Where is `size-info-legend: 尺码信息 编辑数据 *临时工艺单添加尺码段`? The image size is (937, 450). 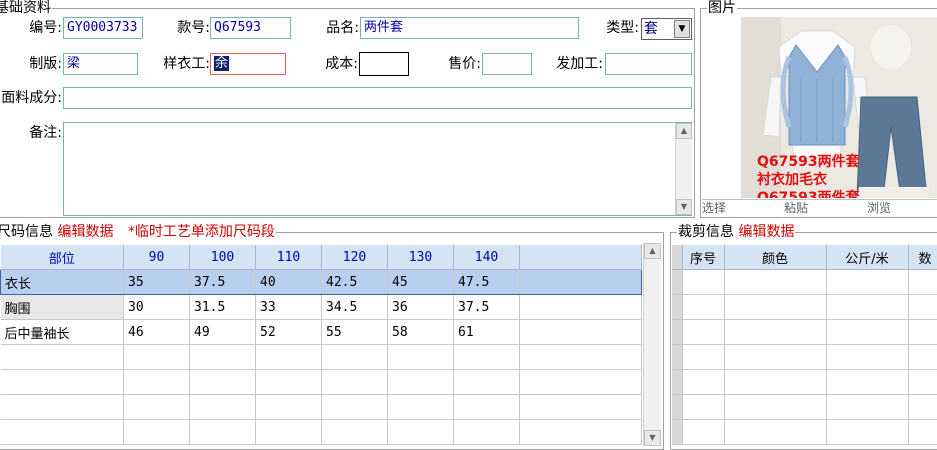
size-info-legend: 尺码信息 编辑数据 *临时工艺单添加尺码段 is located at coordinates (138, 232).